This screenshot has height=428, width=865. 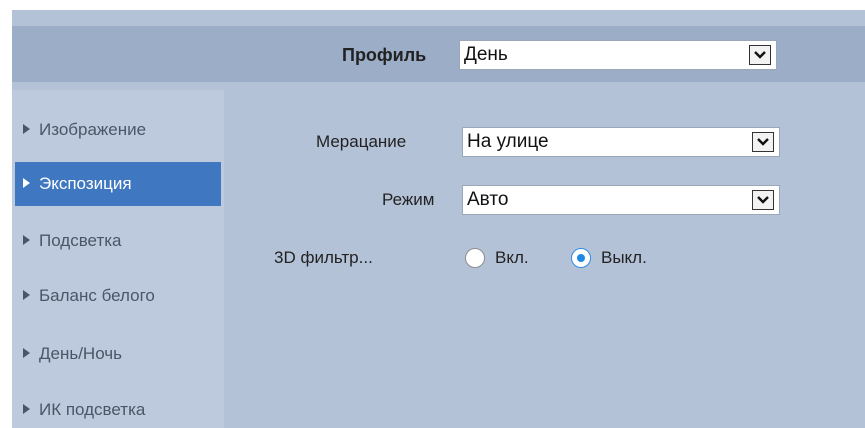 I want to click on sidebar-item-day-night: День/Ночь, so click(x=118, y=354).